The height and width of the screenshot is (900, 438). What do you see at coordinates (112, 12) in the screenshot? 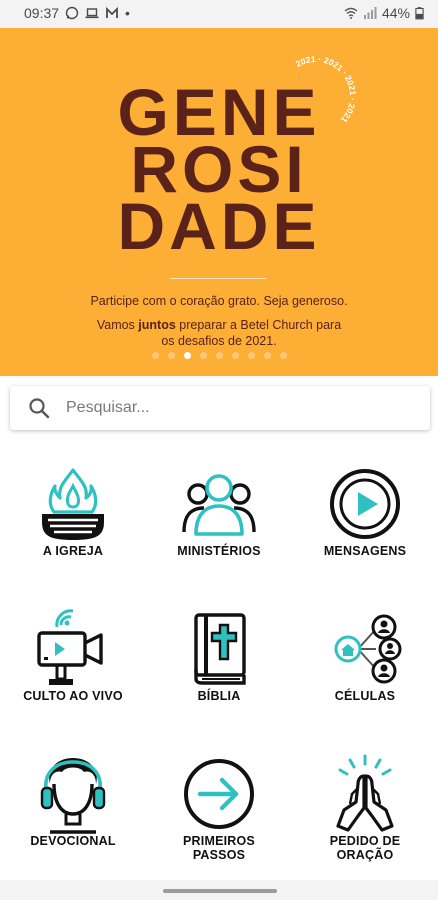
I see `m-app-icon` at bounding box center [112, 12].